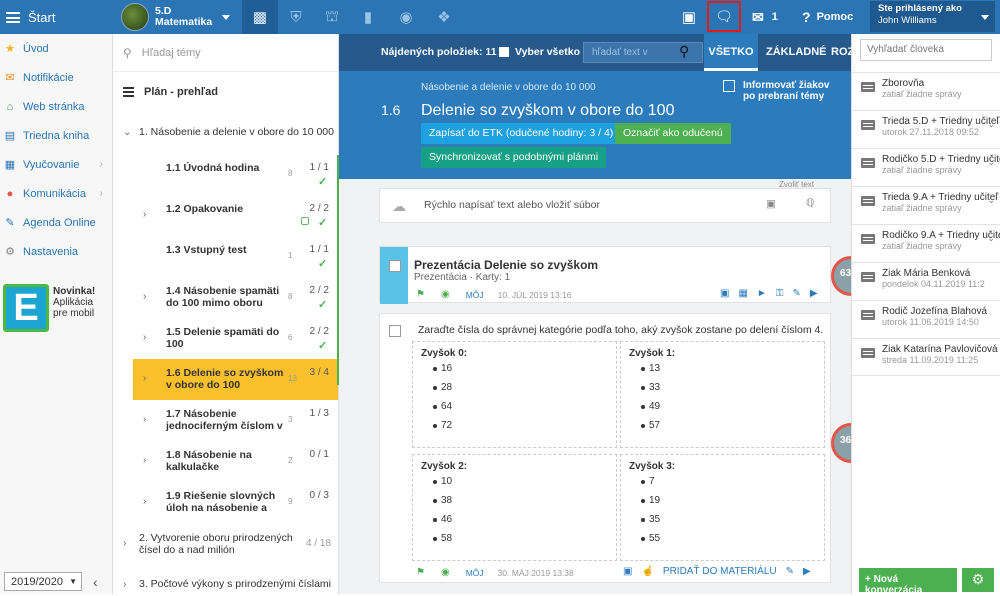 The image size is (1000, 596). What do you see at coordinates (841, 52) in the screenshot?
I see `tab-more: ROZ` at bounding box center [841, 52].